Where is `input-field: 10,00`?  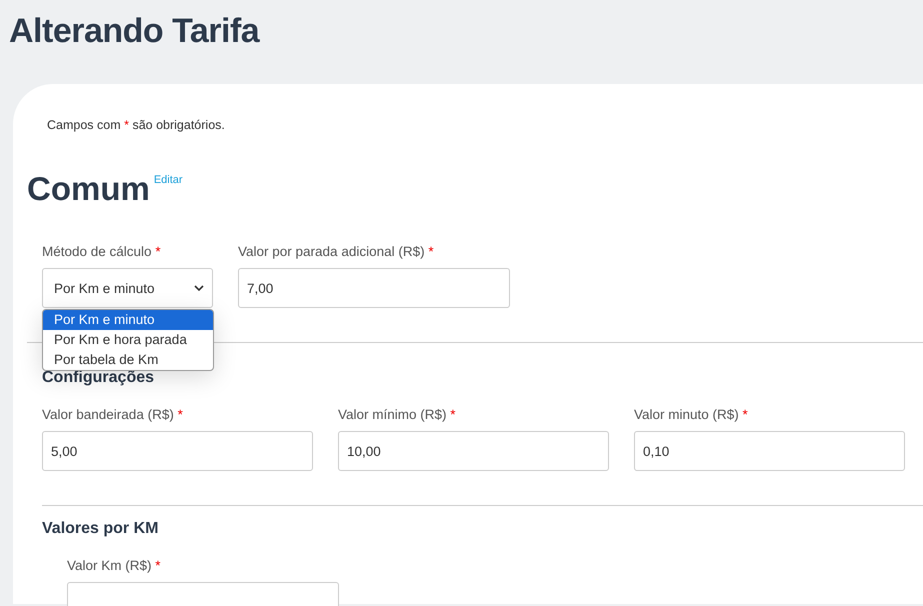 input-field: 10,00 is located at coordinates (473, 451).